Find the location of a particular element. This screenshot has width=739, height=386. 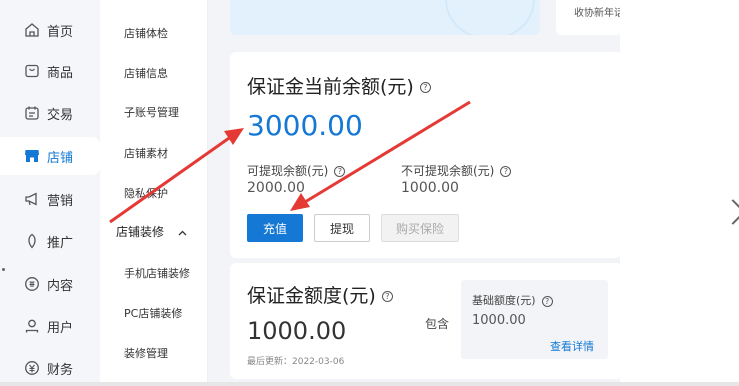

withdrawable-label-text: 可提现余额(元) is located at coordinates (288, 171).